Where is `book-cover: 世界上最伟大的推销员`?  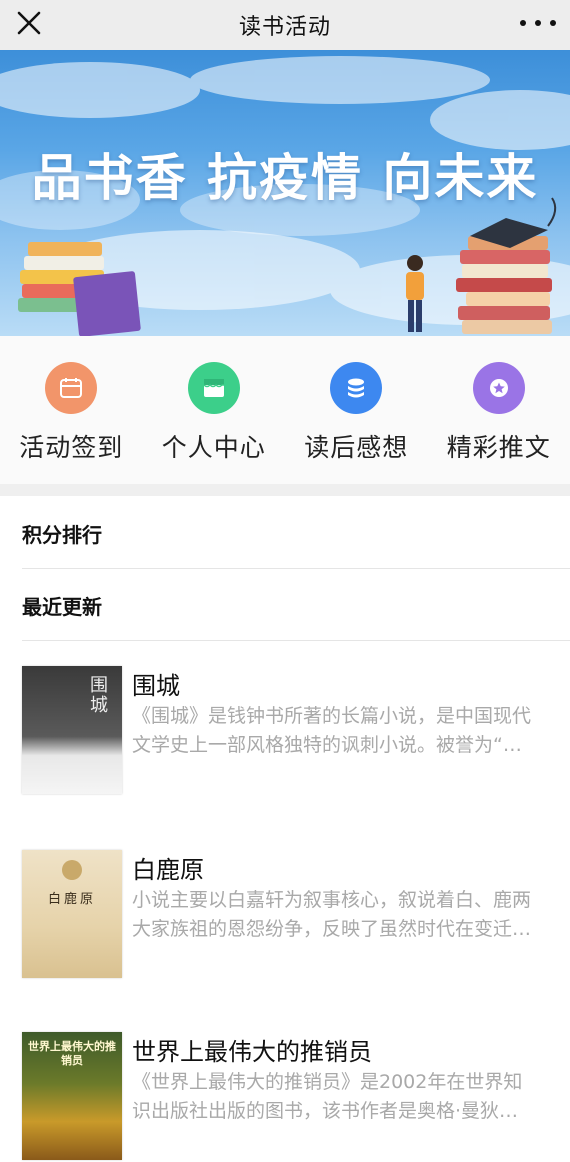 book-cover: 世界上最伟大的推销员 is located at coordinates (72, 1096).